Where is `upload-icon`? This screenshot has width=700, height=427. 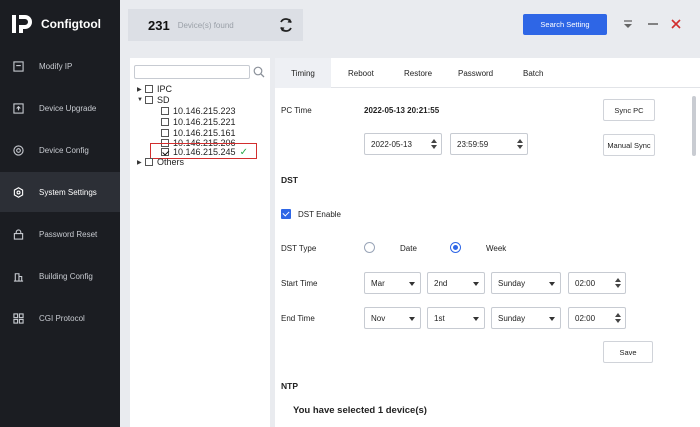 upload-icon is located at coordinates (18, 108).